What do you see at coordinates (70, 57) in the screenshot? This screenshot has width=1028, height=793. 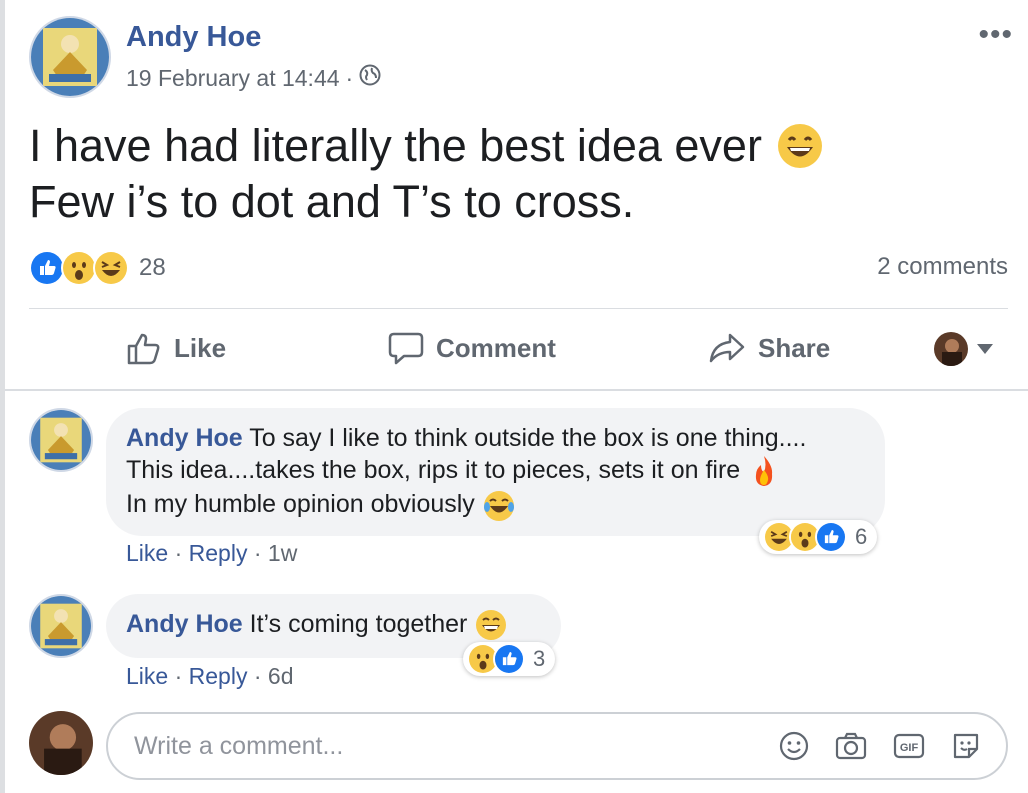 I see `author-avatar` at bounding box center [70, 57].